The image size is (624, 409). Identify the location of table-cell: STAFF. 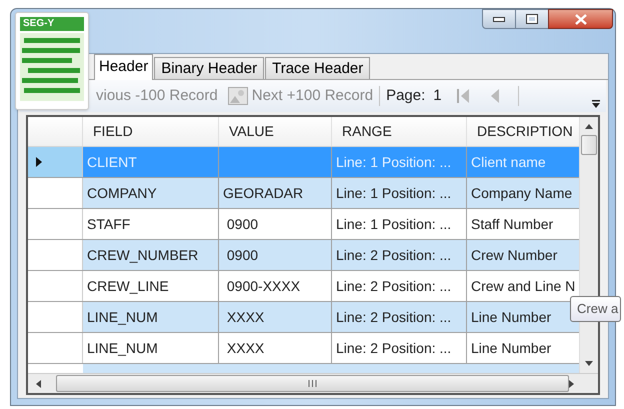
(151, 224).